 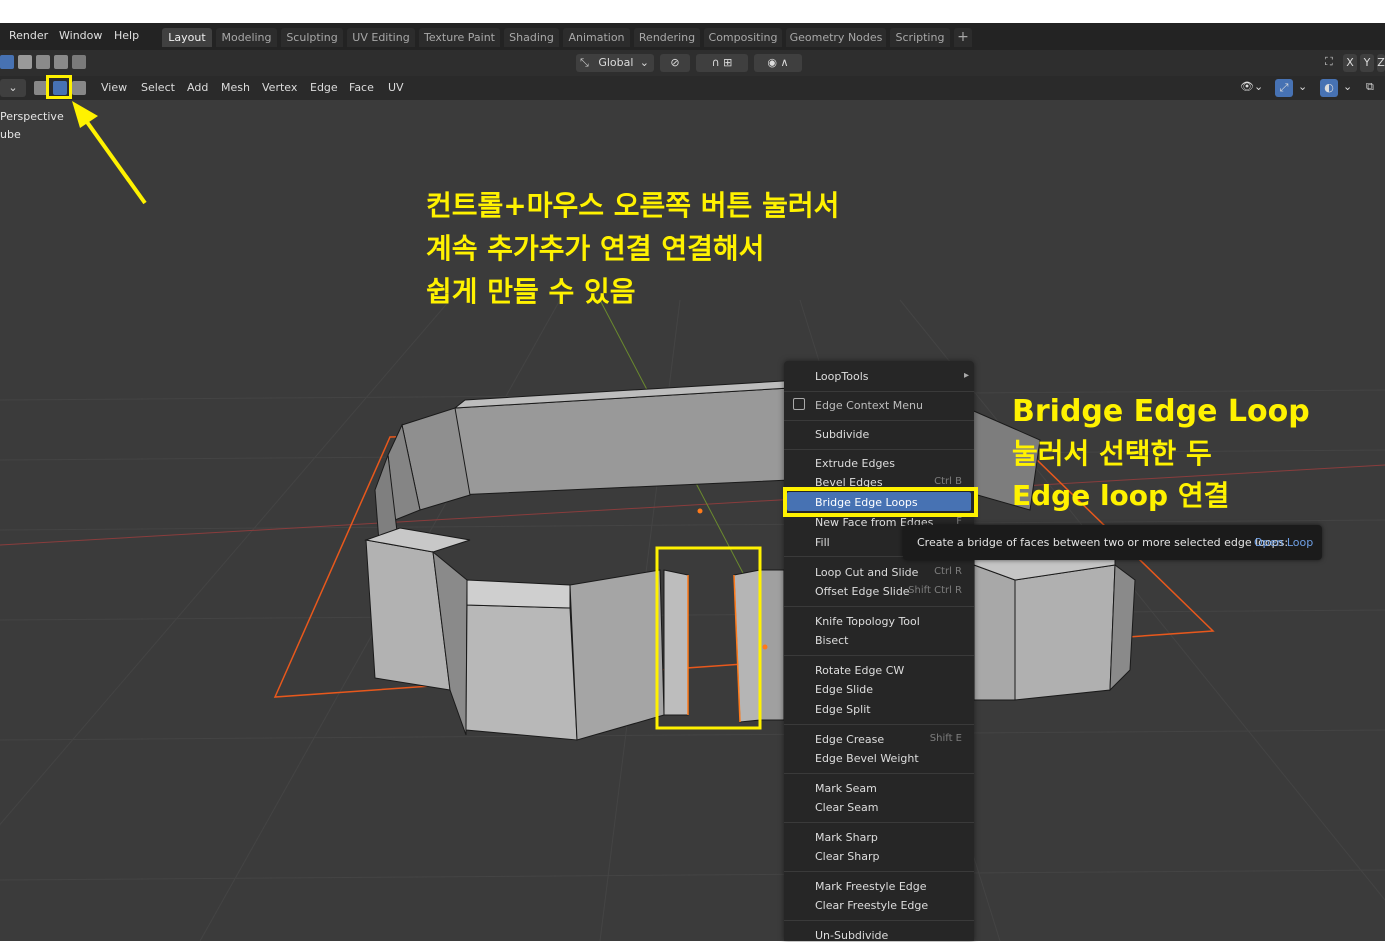 What do you see at coordinates (948, 481) in the screenshot?
I see `shortcut-bevel: Ctrl B` at bounding box center [948, 481].